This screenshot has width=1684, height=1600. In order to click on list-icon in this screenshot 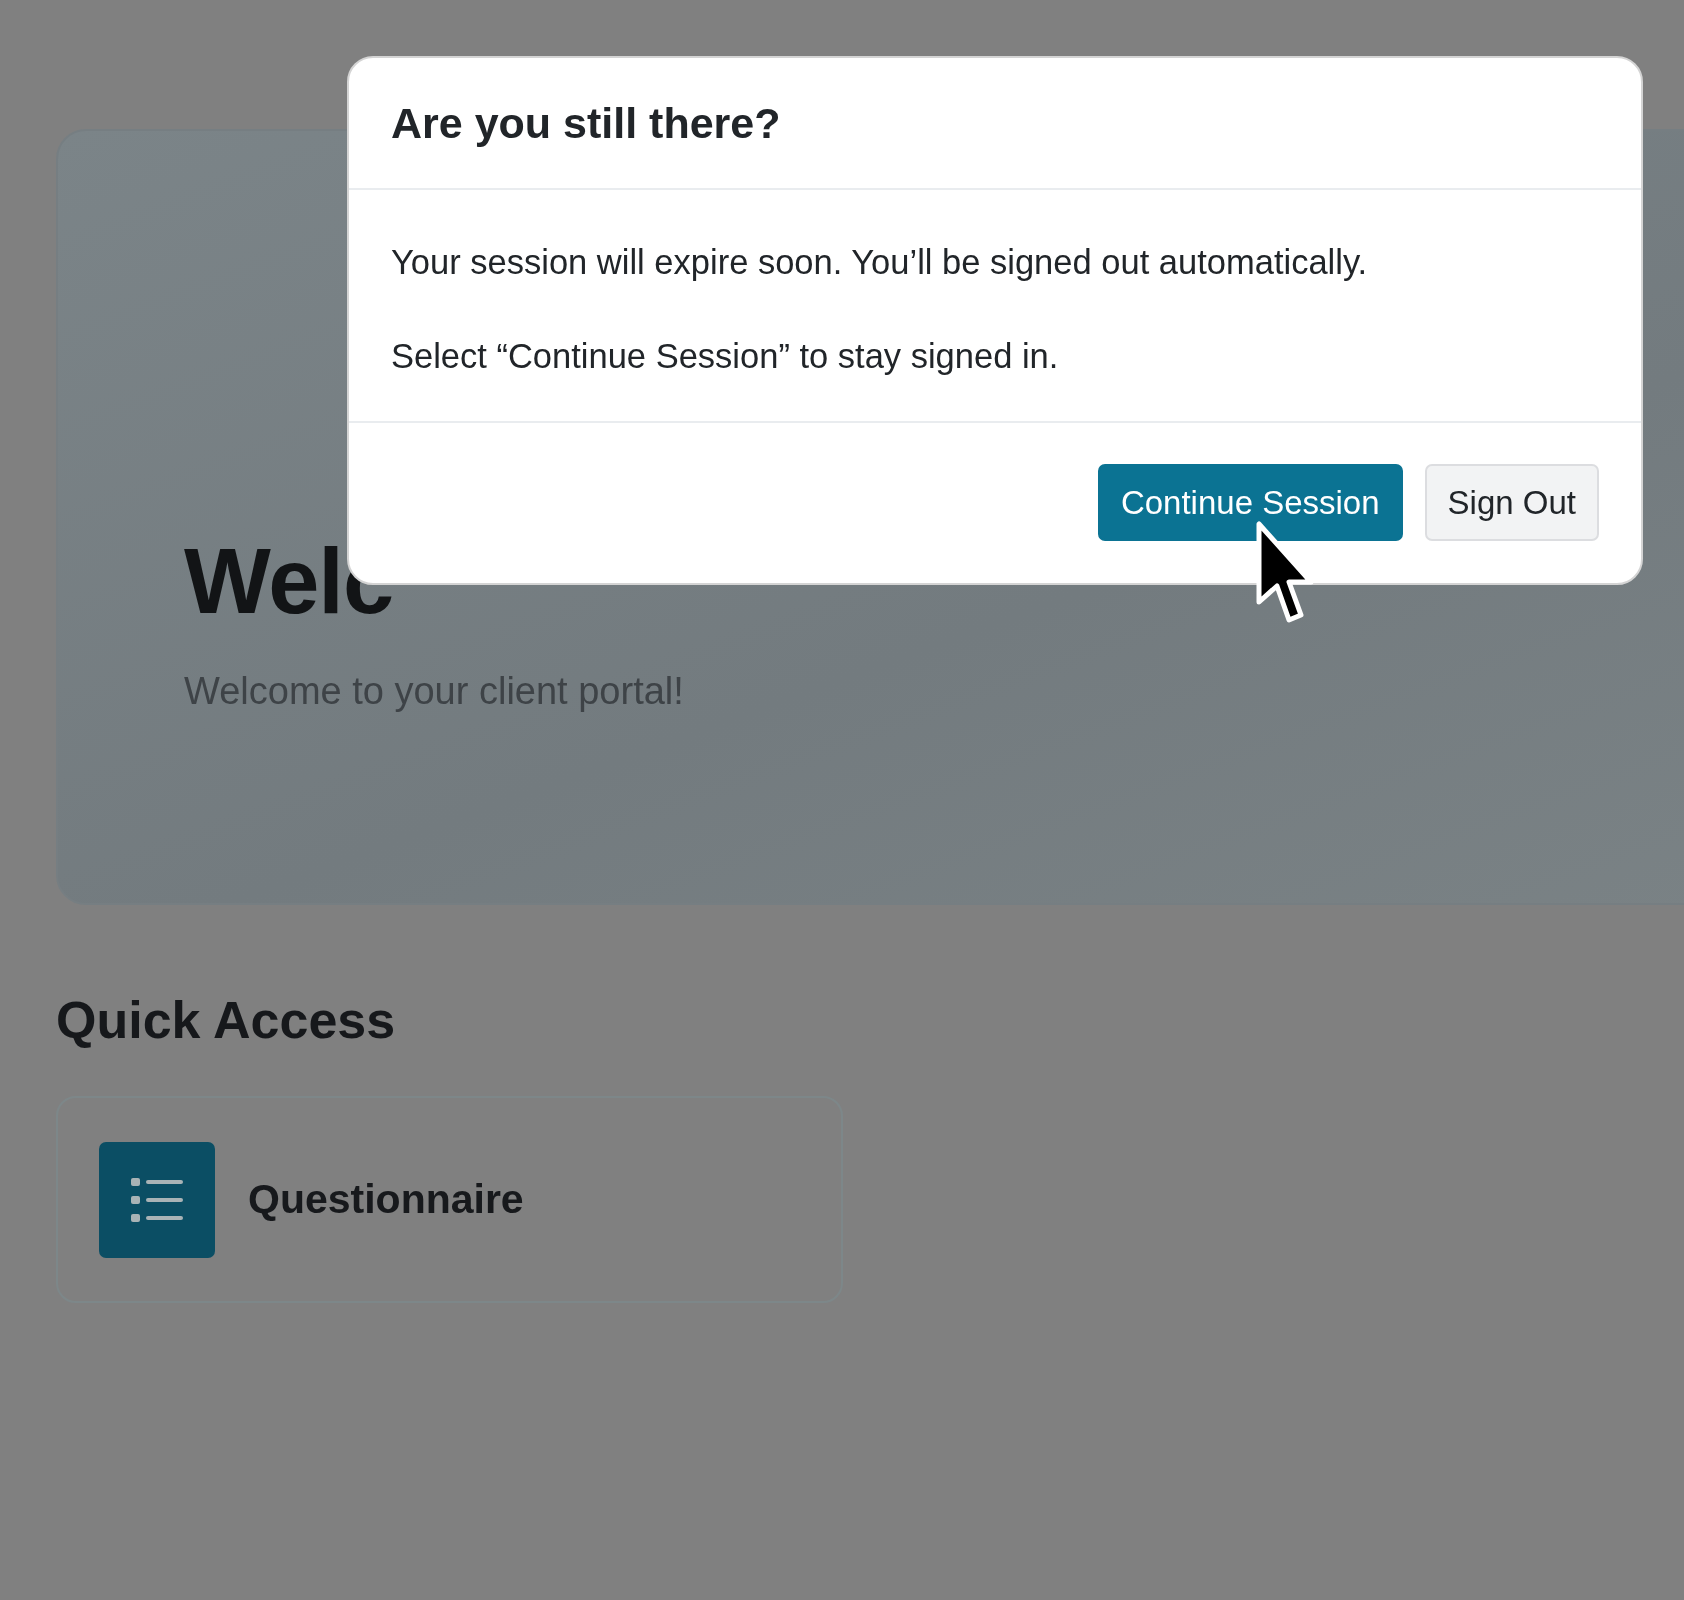, I will do `click(157, 1199)`.